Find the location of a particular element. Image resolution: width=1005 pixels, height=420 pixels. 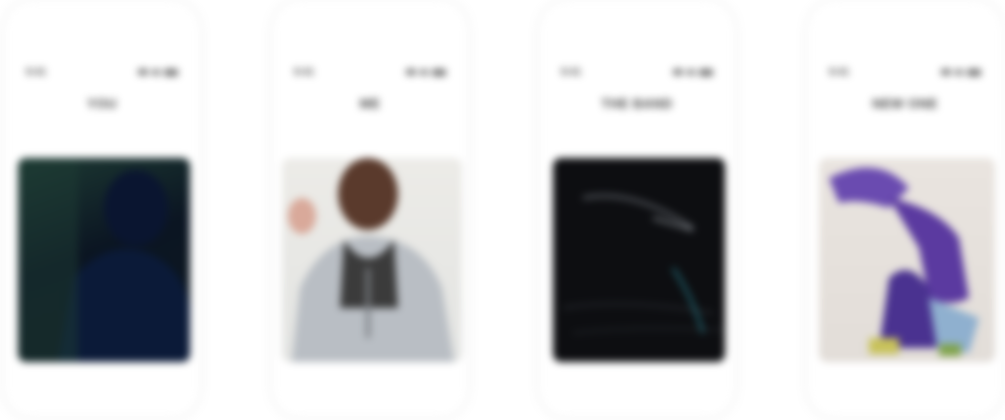

screen-title: YOU is located at coordinates (102, 103).